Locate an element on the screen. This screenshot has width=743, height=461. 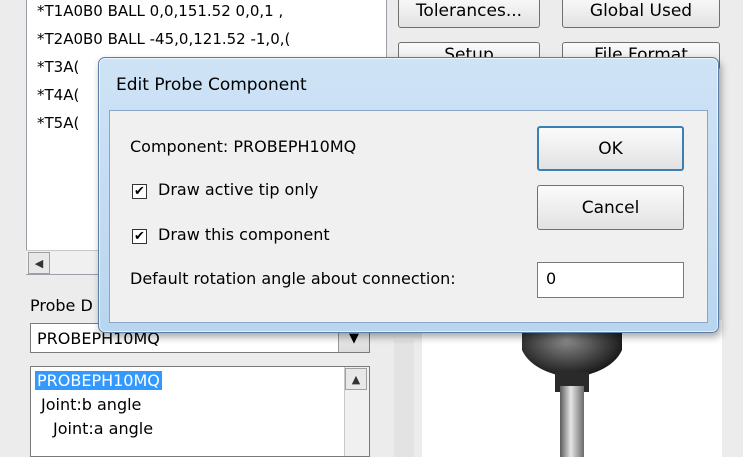
ok-button: OK is located at coordinates (610, 148).